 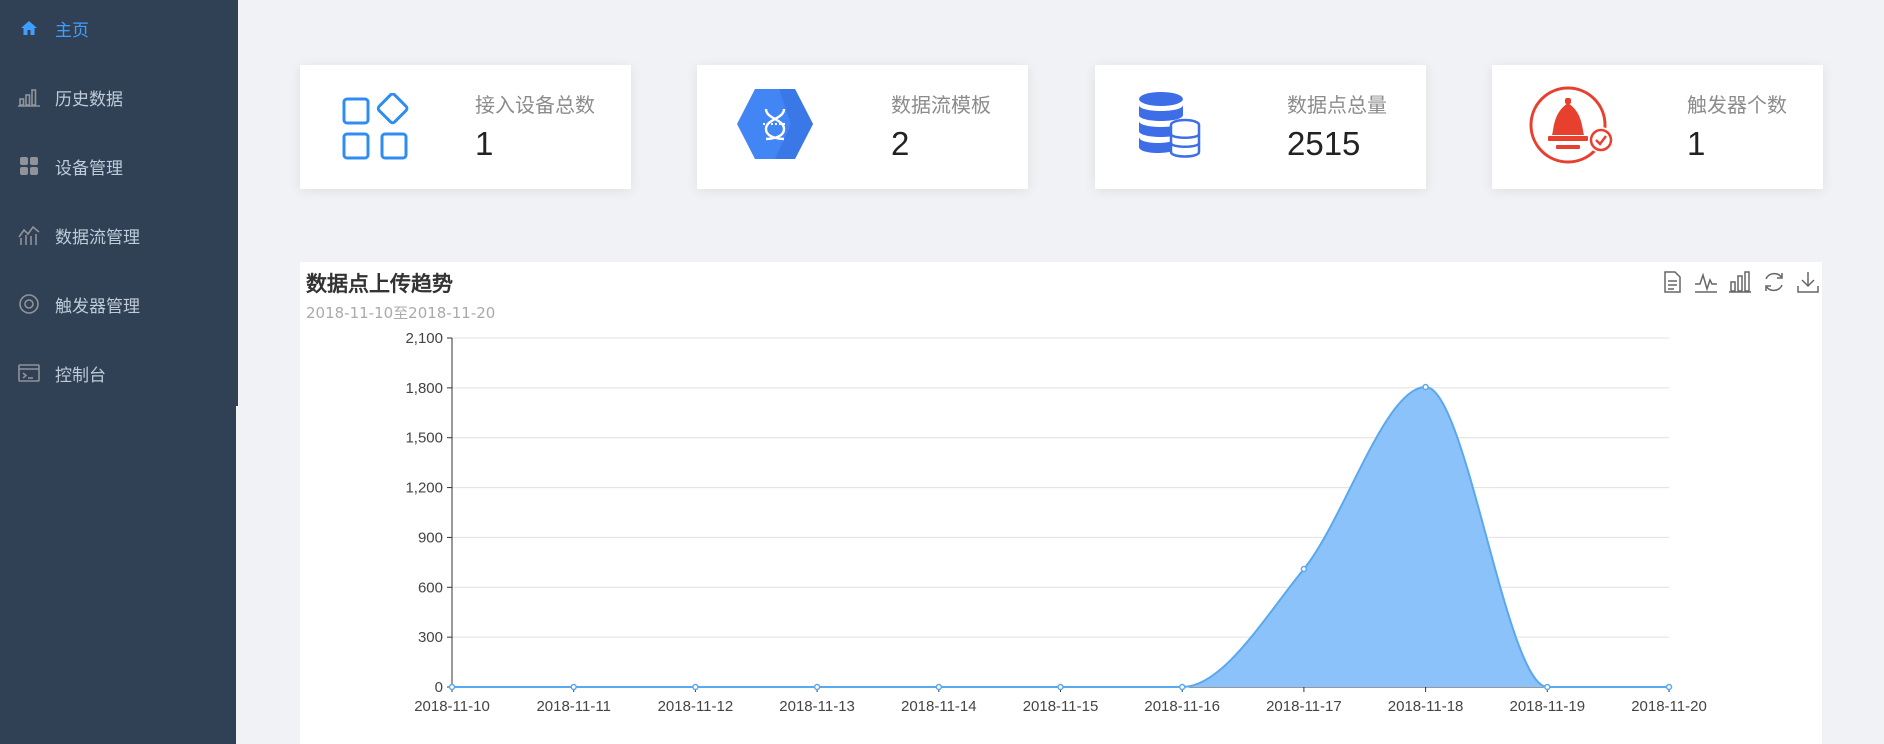 I want to click on stat-card-datapoints: 数据点总量 2515, so click(x=1260, y=127).